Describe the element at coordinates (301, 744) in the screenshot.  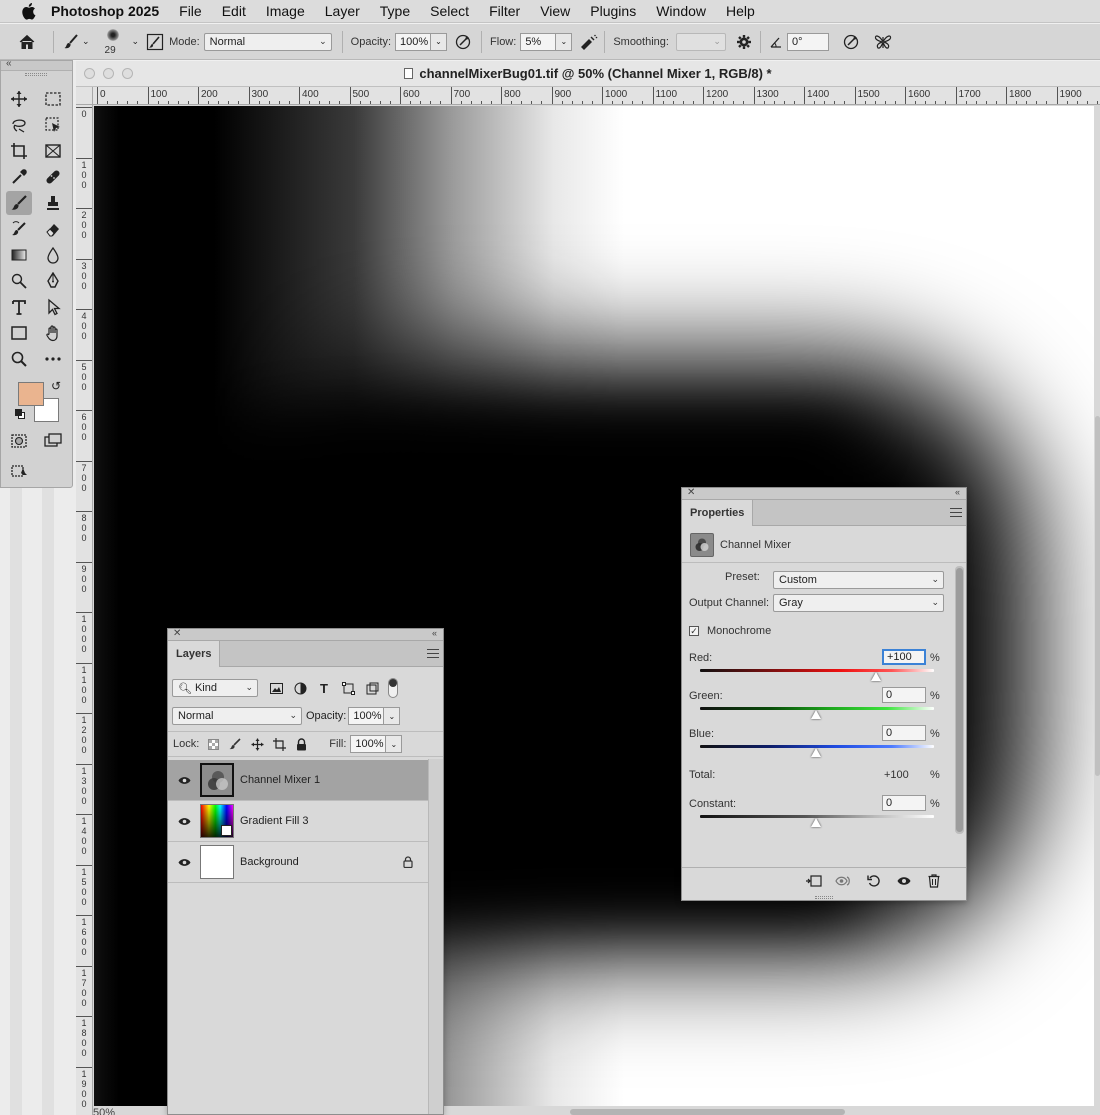
I see `lock-all-icon` at that location.